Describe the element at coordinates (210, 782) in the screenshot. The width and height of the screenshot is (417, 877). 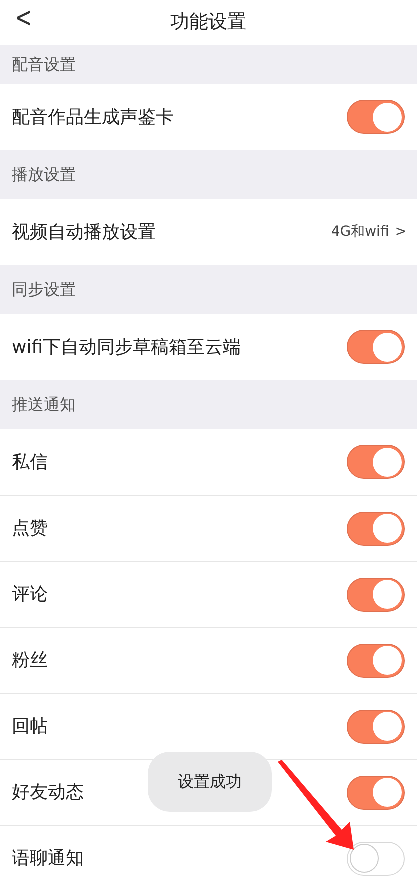
I see `toast: 设置成功` at that location.